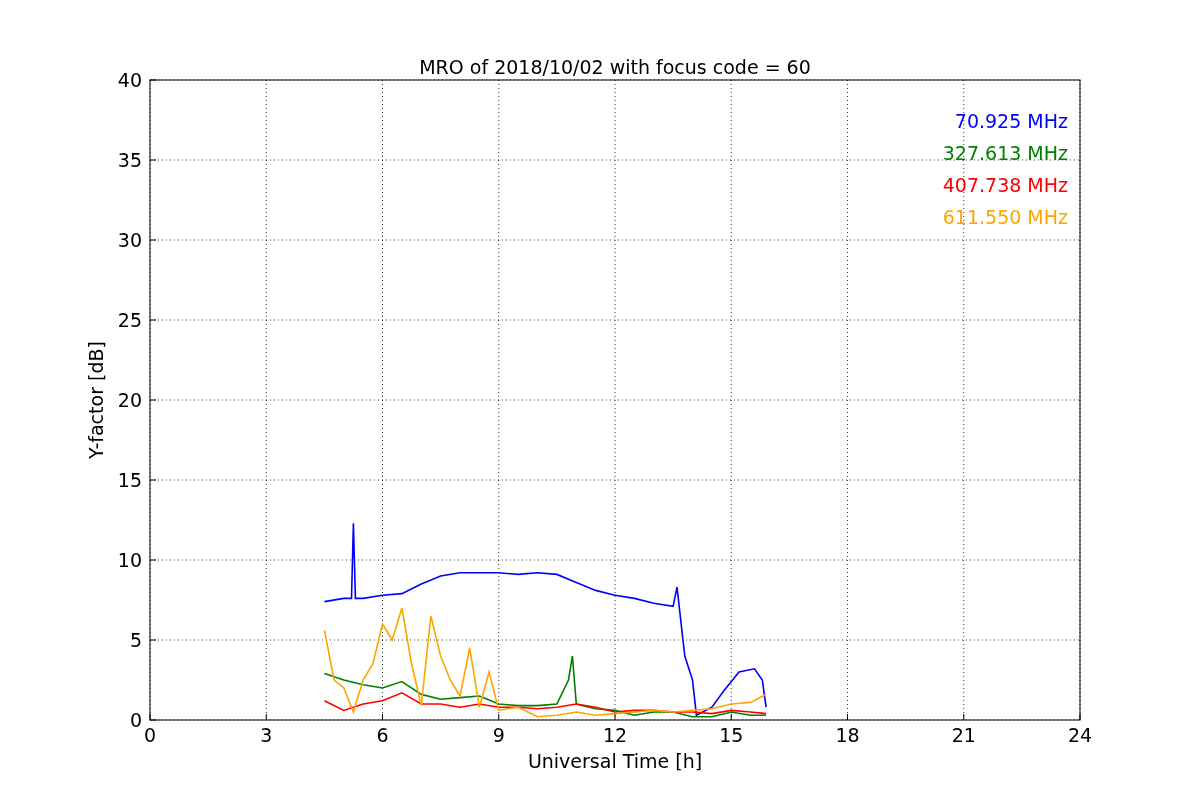  I want to click on x-tick-label: 18, so click(847, 735).